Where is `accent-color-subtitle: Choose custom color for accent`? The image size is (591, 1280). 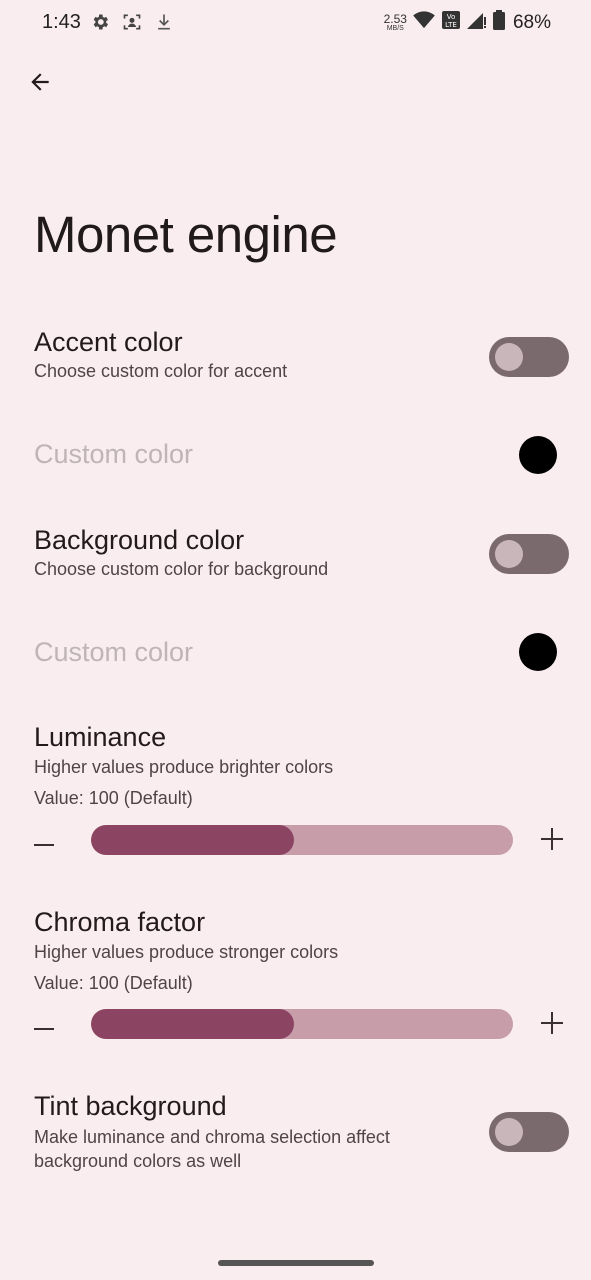
accent-color-subtitle: Choose custom color for accent is located at coordinates (161, 371).